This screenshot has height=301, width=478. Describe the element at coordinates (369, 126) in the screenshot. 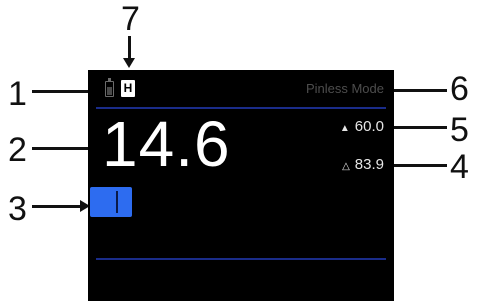

I see `max-value: 60.0` at that location.